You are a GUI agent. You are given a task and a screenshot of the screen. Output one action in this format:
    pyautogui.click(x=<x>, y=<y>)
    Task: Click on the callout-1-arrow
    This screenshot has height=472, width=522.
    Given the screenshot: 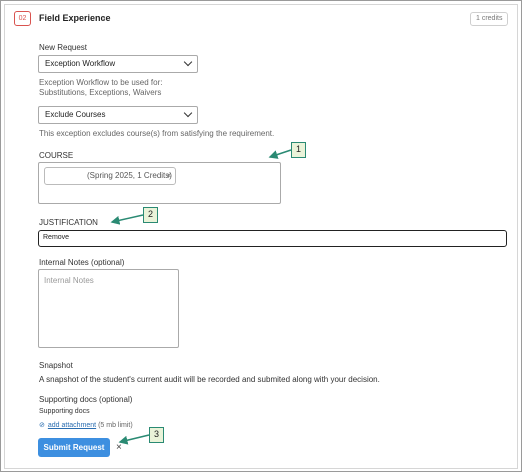 What is the action you would take?
    pyautogui.click(x=280, y=154)
    